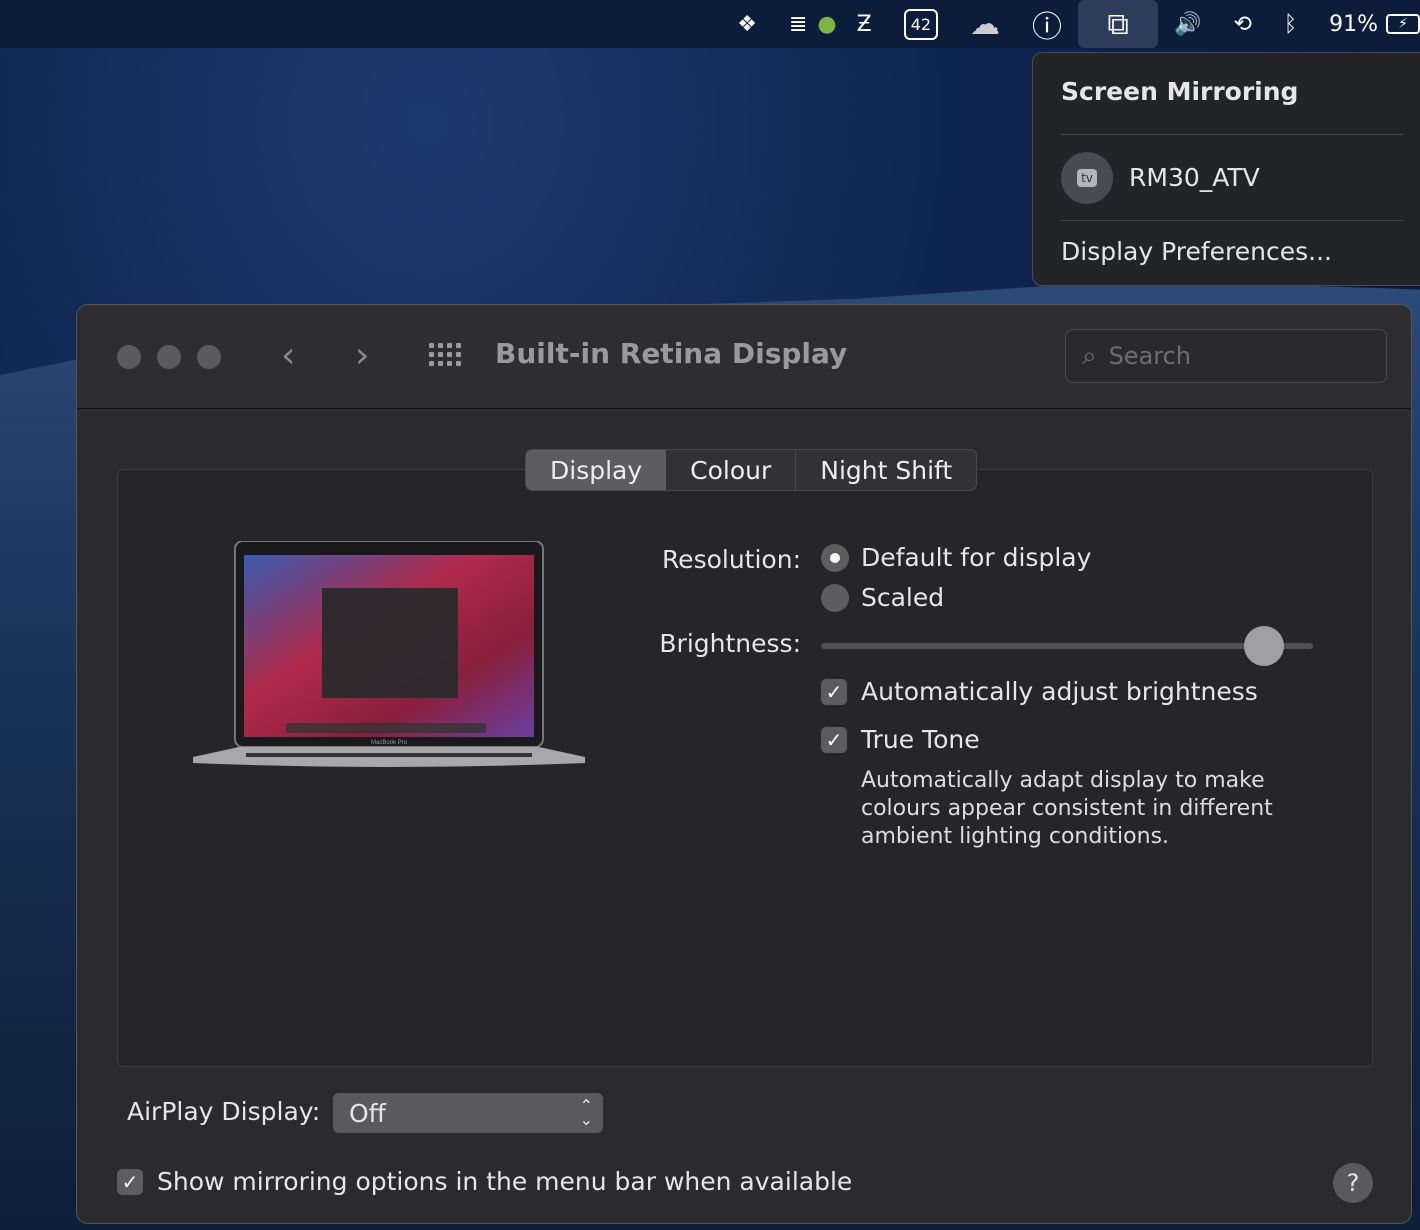 The width and height of the screenshot is (1420, 1230). Describe the element at coordinates (169, 357) in the screenshot. I see `minimize-button` at that location.